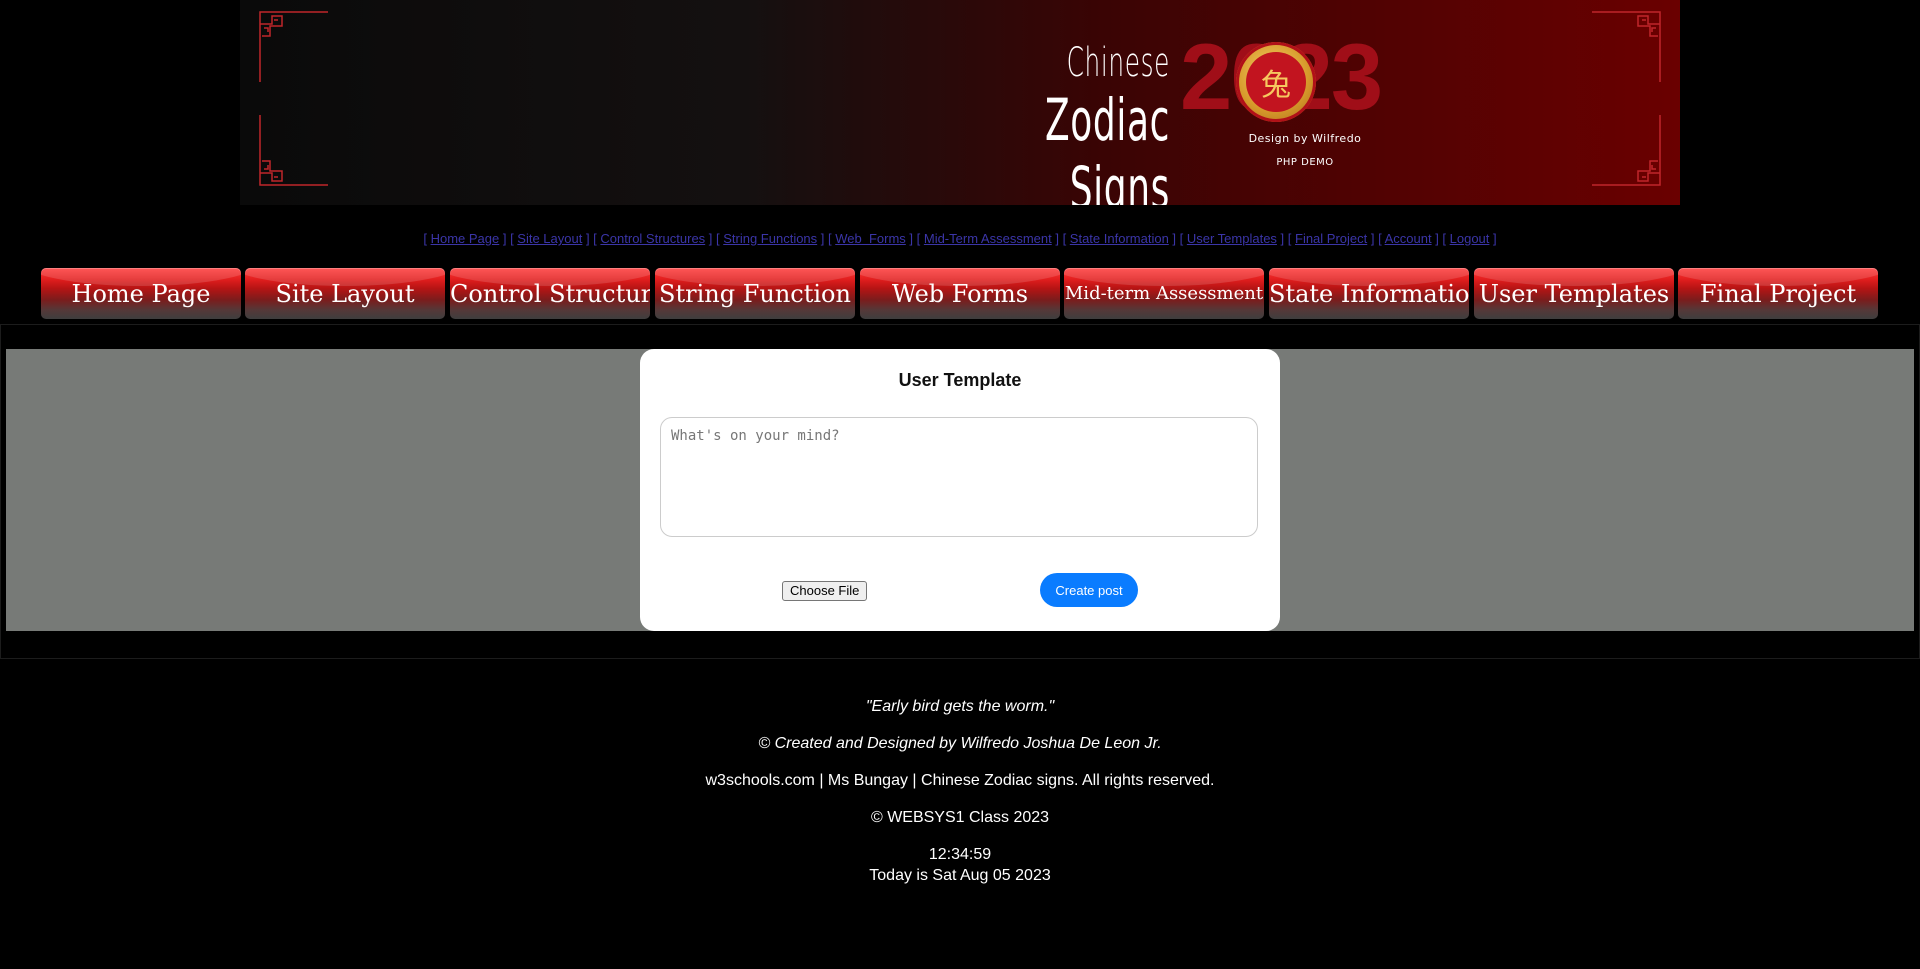 The image size is (1920, 969). I want to click on choose-file-button: Choose File, so click(825, 591).